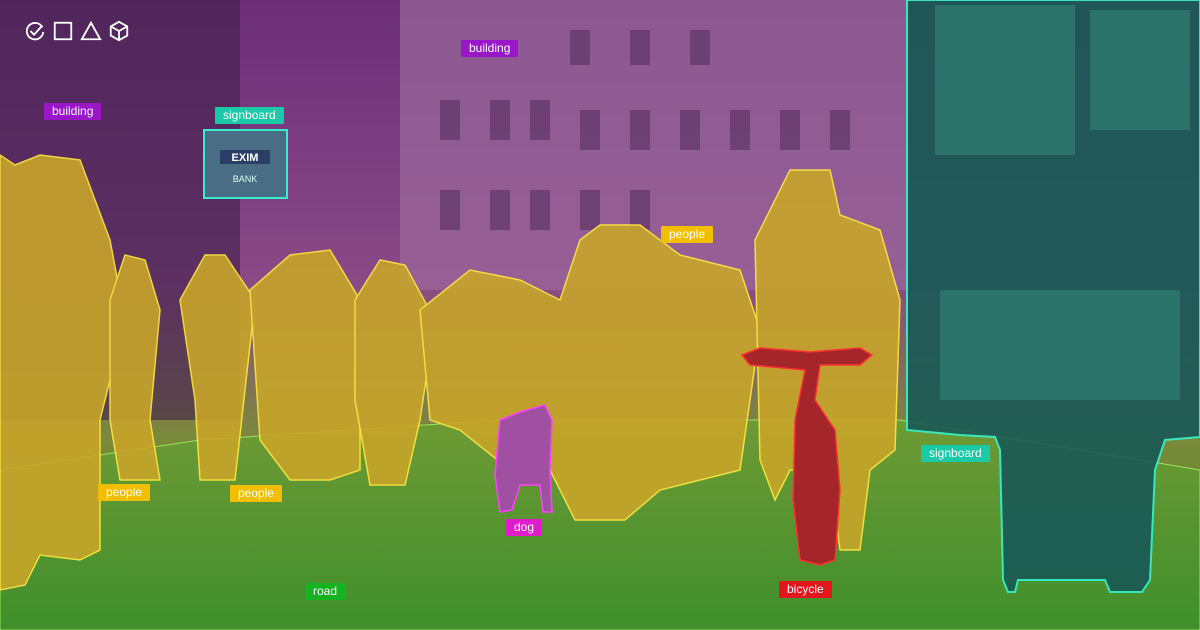 This screenshot has height=630, width=1200. What do you see at coordinates (325, 591) in the screenshot?
I see `label-road: road` at bounding box center [325, 591].